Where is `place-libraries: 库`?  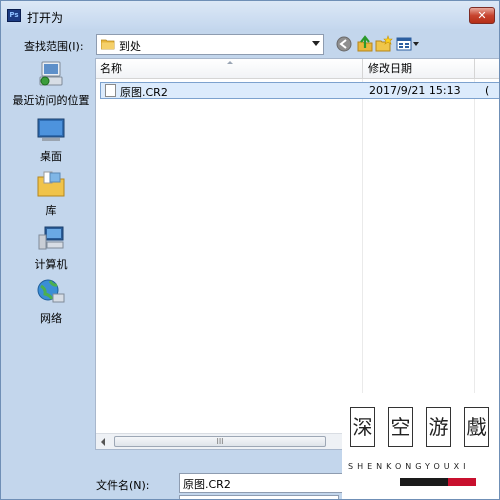 place-libraries: 库 is located at coordinates (51, 193).